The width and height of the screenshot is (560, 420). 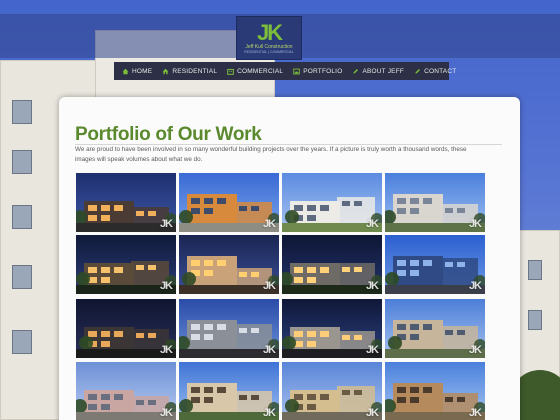 I want to click on home-icon, so click(x=125, y=71).